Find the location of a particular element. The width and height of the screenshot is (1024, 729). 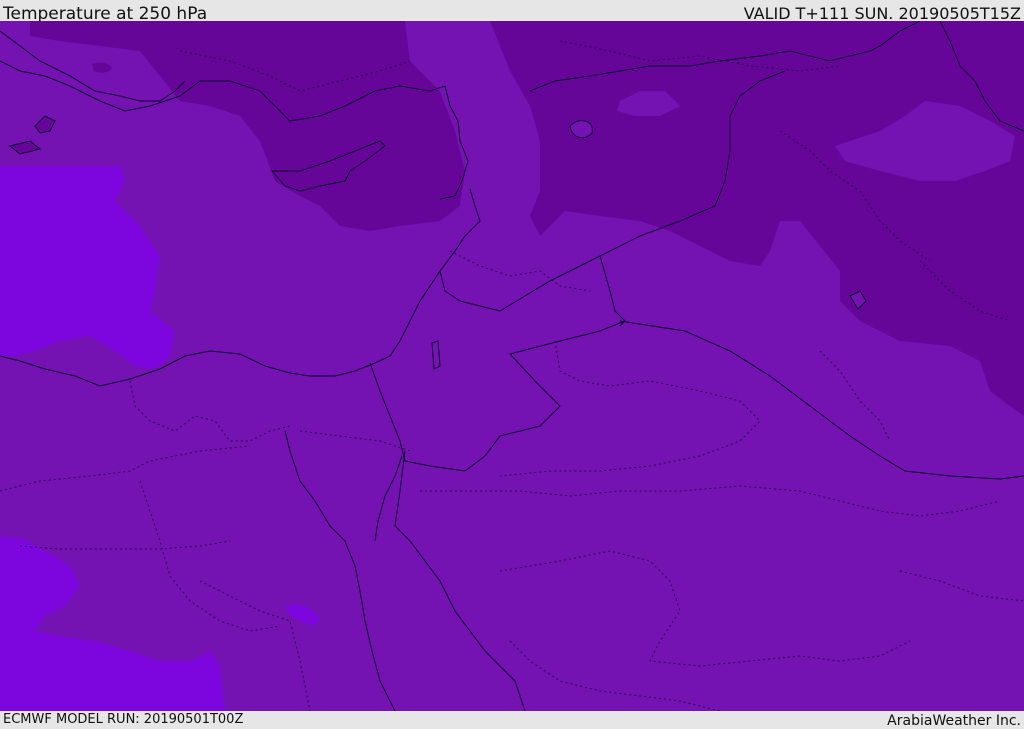

lake-dead-sea is located at coordinates (436, 355).